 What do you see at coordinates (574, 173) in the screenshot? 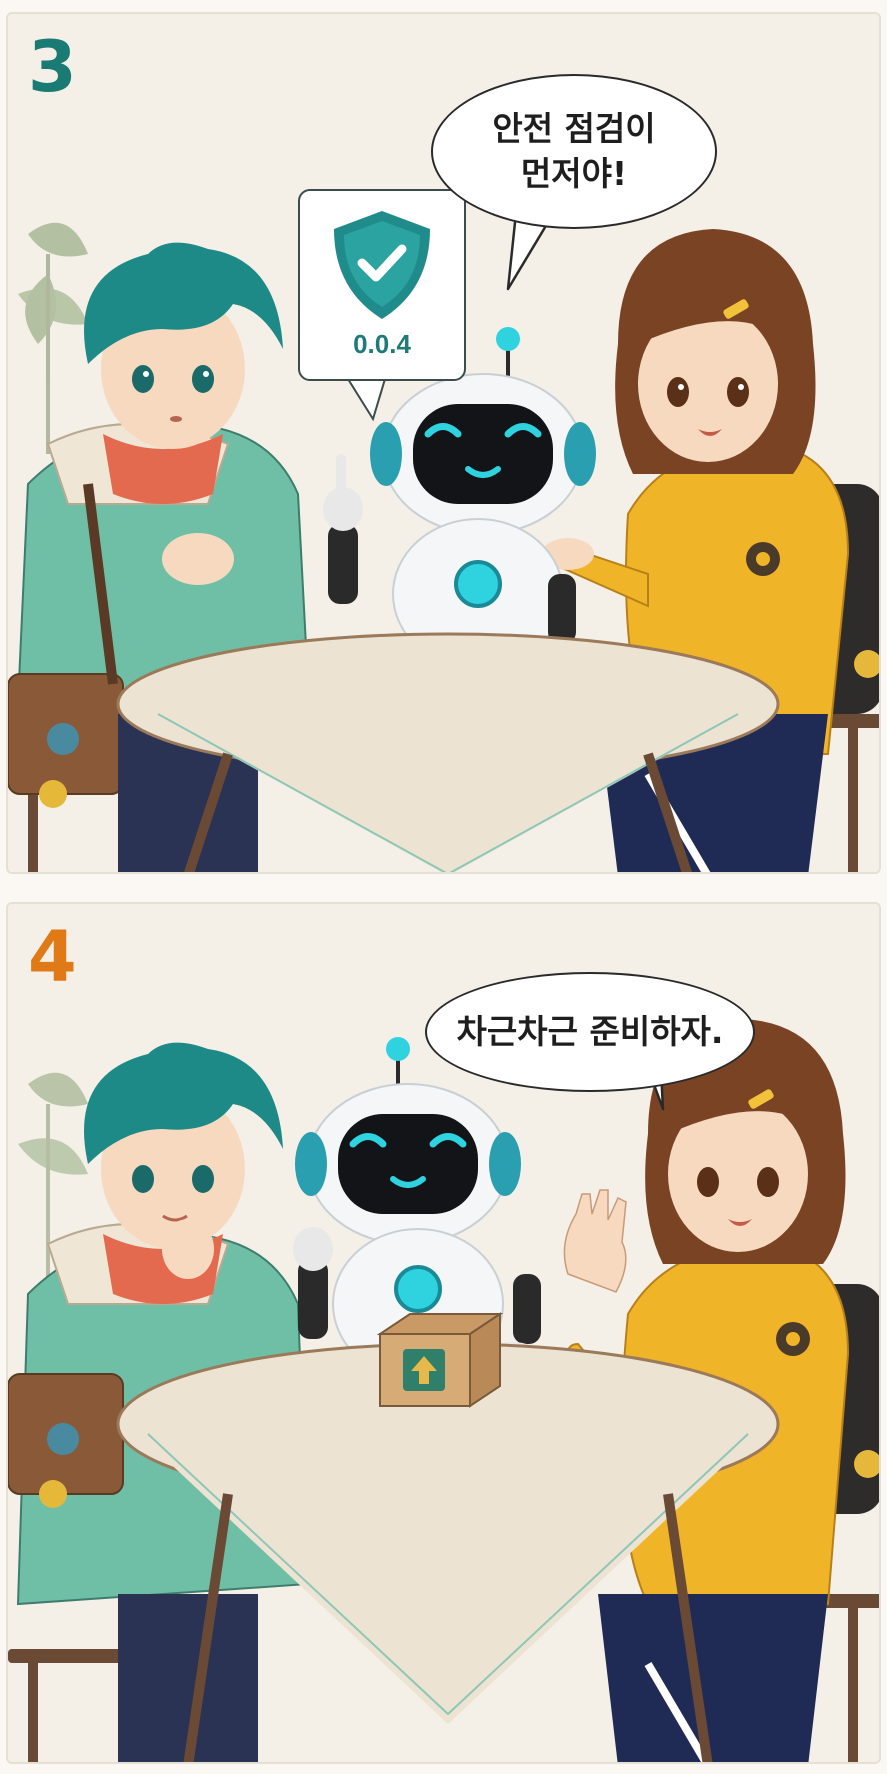
I see `speech-line: 먼저야!` at bounding box center [574, 173].